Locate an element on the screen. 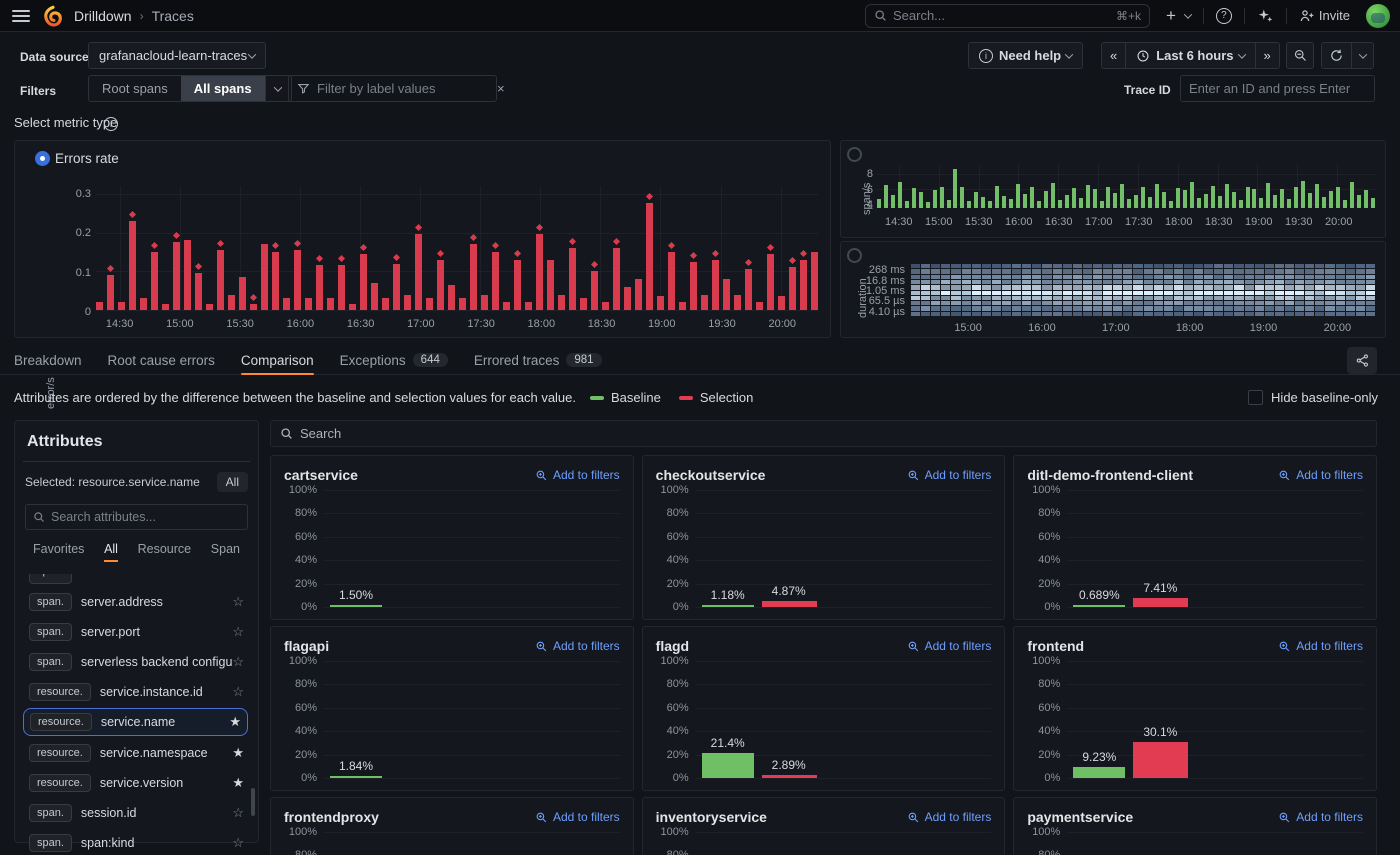 The height and width of the screenshot is (855, 1400). duration-radio is located at coordinates (854, 255).